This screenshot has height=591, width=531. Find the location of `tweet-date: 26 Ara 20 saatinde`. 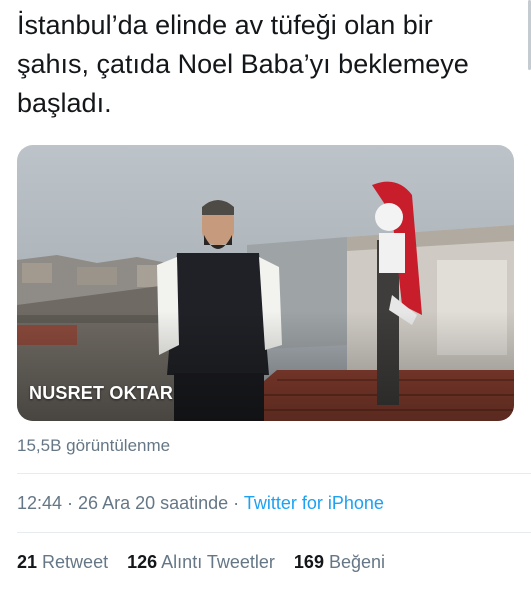

tweet-date: 26 Ara 20 saatinde is located at coordinates (153, 503).